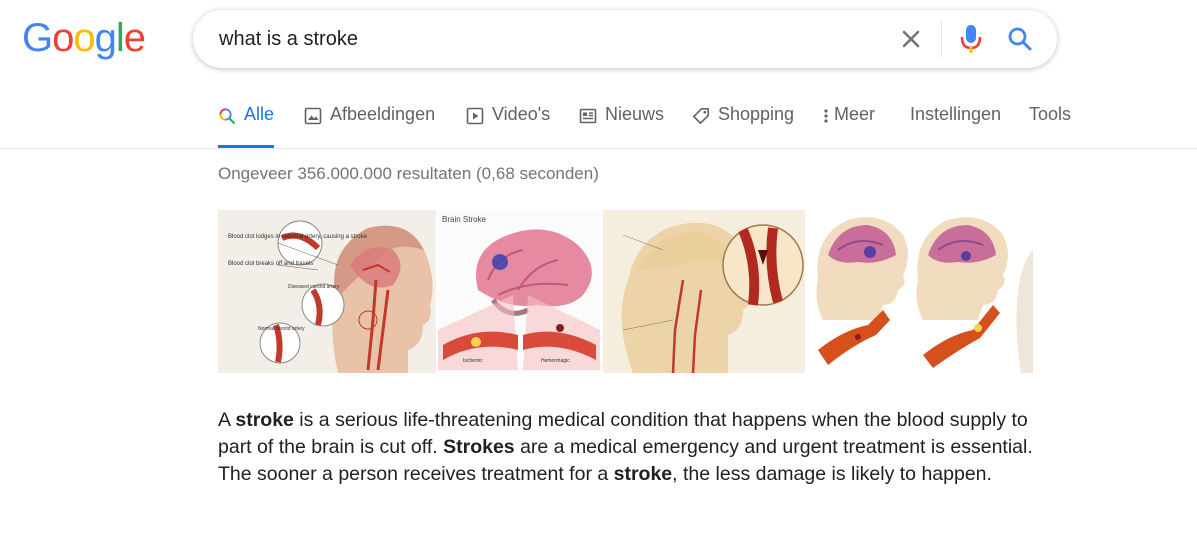  What do you see at coordinates (1050, 126) in the screenshot?
I see `tab-tools: Tools` at bounding box center [1050, 126].